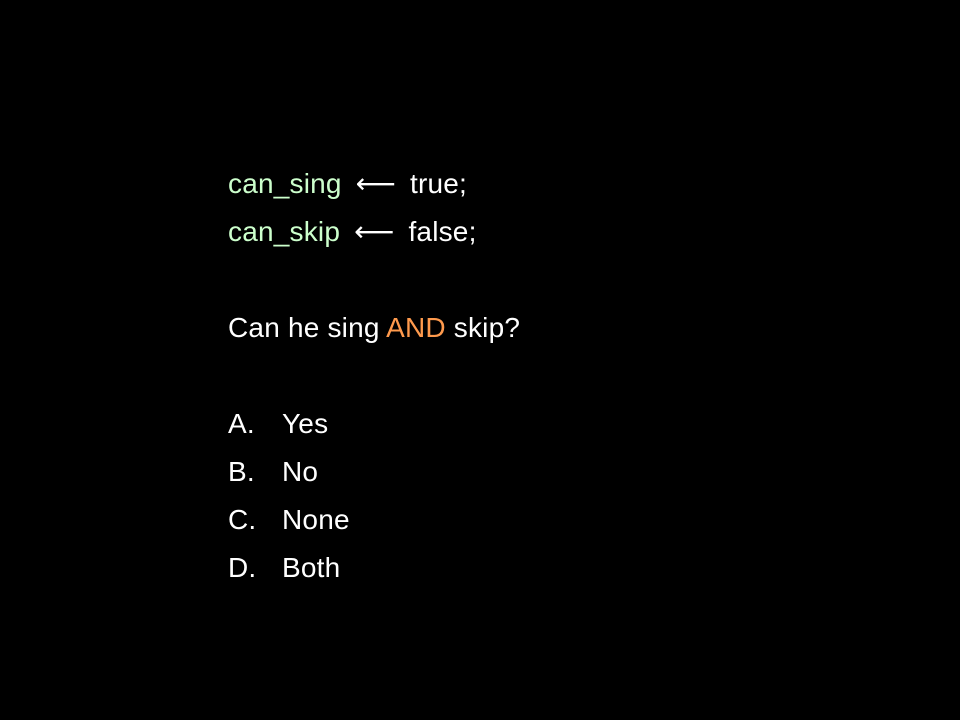 The height and width of the screenshot is (720, 960). Describe the element at coordinates (487, 327) in the screenshot. I see `question-suffix: skip?` at that location.